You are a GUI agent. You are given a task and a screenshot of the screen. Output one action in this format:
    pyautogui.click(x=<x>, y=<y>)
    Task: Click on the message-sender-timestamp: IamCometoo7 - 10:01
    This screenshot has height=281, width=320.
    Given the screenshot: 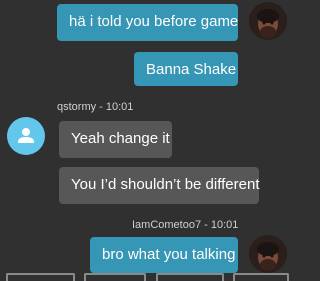 What is the action you would take?
    pyautogui.click(x=185, y=225)
    